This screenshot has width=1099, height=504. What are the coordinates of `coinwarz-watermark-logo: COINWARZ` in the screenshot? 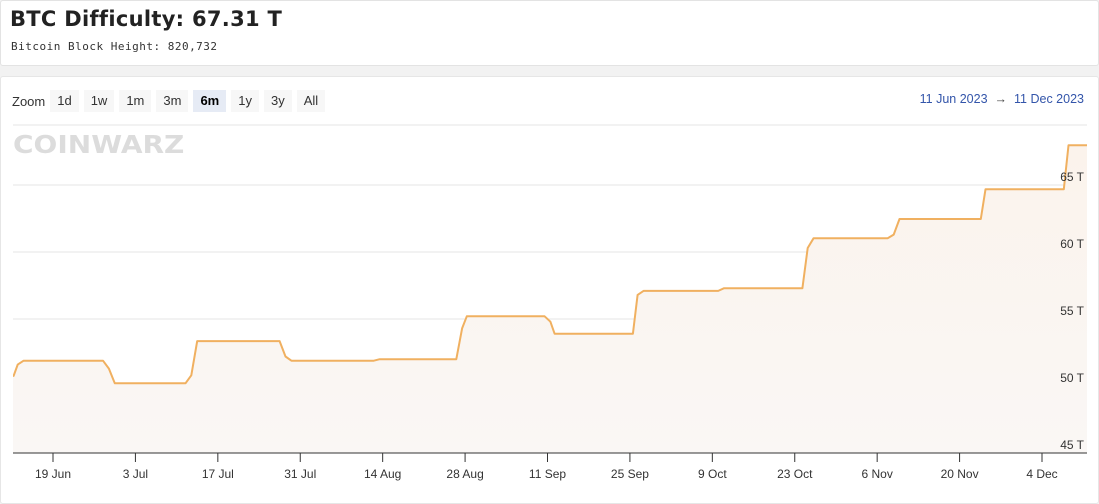 It's located at (99, 144).